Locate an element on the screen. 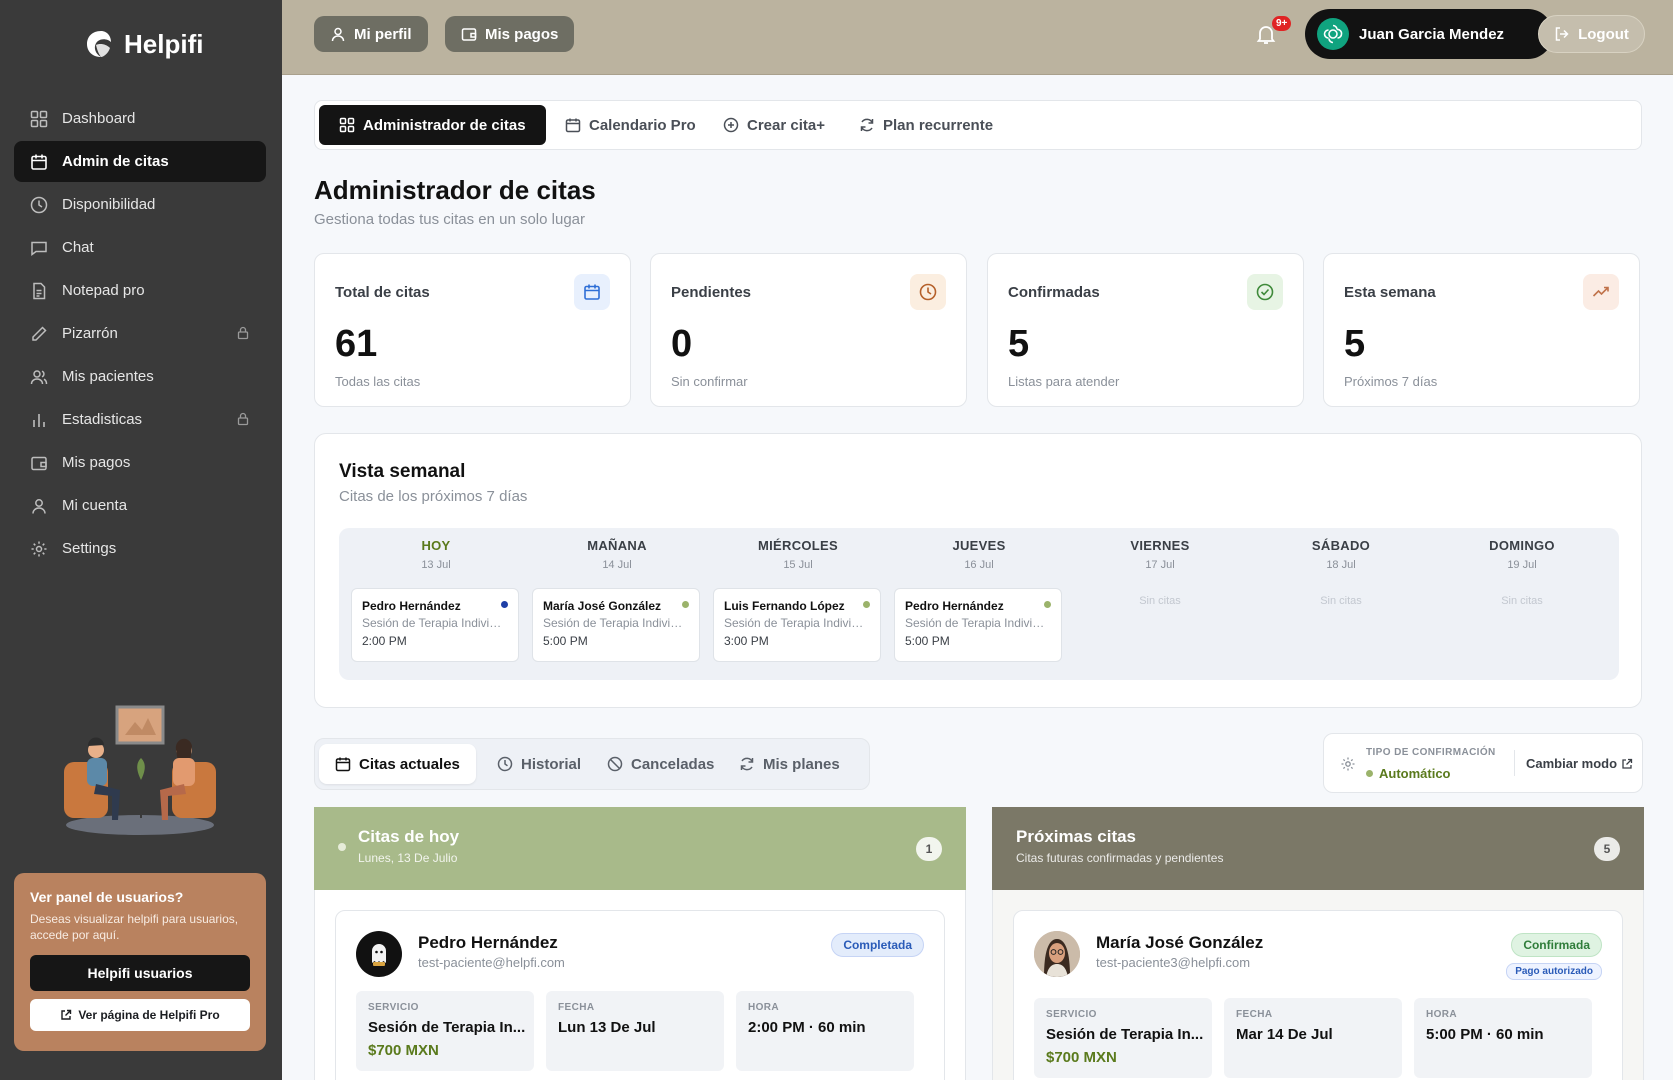 This screenshot has width=1673, height=1080. tab-administrador: Administrador de citas is located at coordinates (432, 125).